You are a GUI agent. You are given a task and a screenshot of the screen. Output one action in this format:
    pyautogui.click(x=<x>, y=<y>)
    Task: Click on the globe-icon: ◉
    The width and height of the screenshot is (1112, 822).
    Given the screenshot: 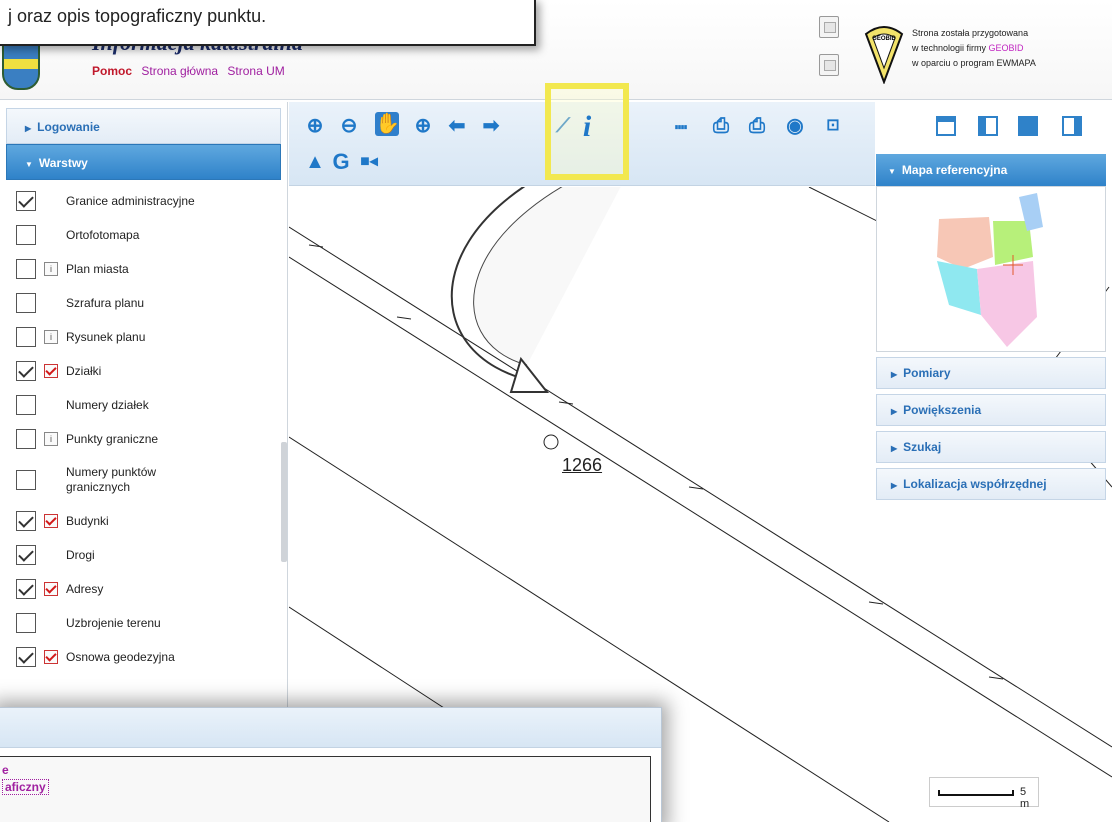 What is the action you would take?
    pyautogui.click(x=795, y=126)
    